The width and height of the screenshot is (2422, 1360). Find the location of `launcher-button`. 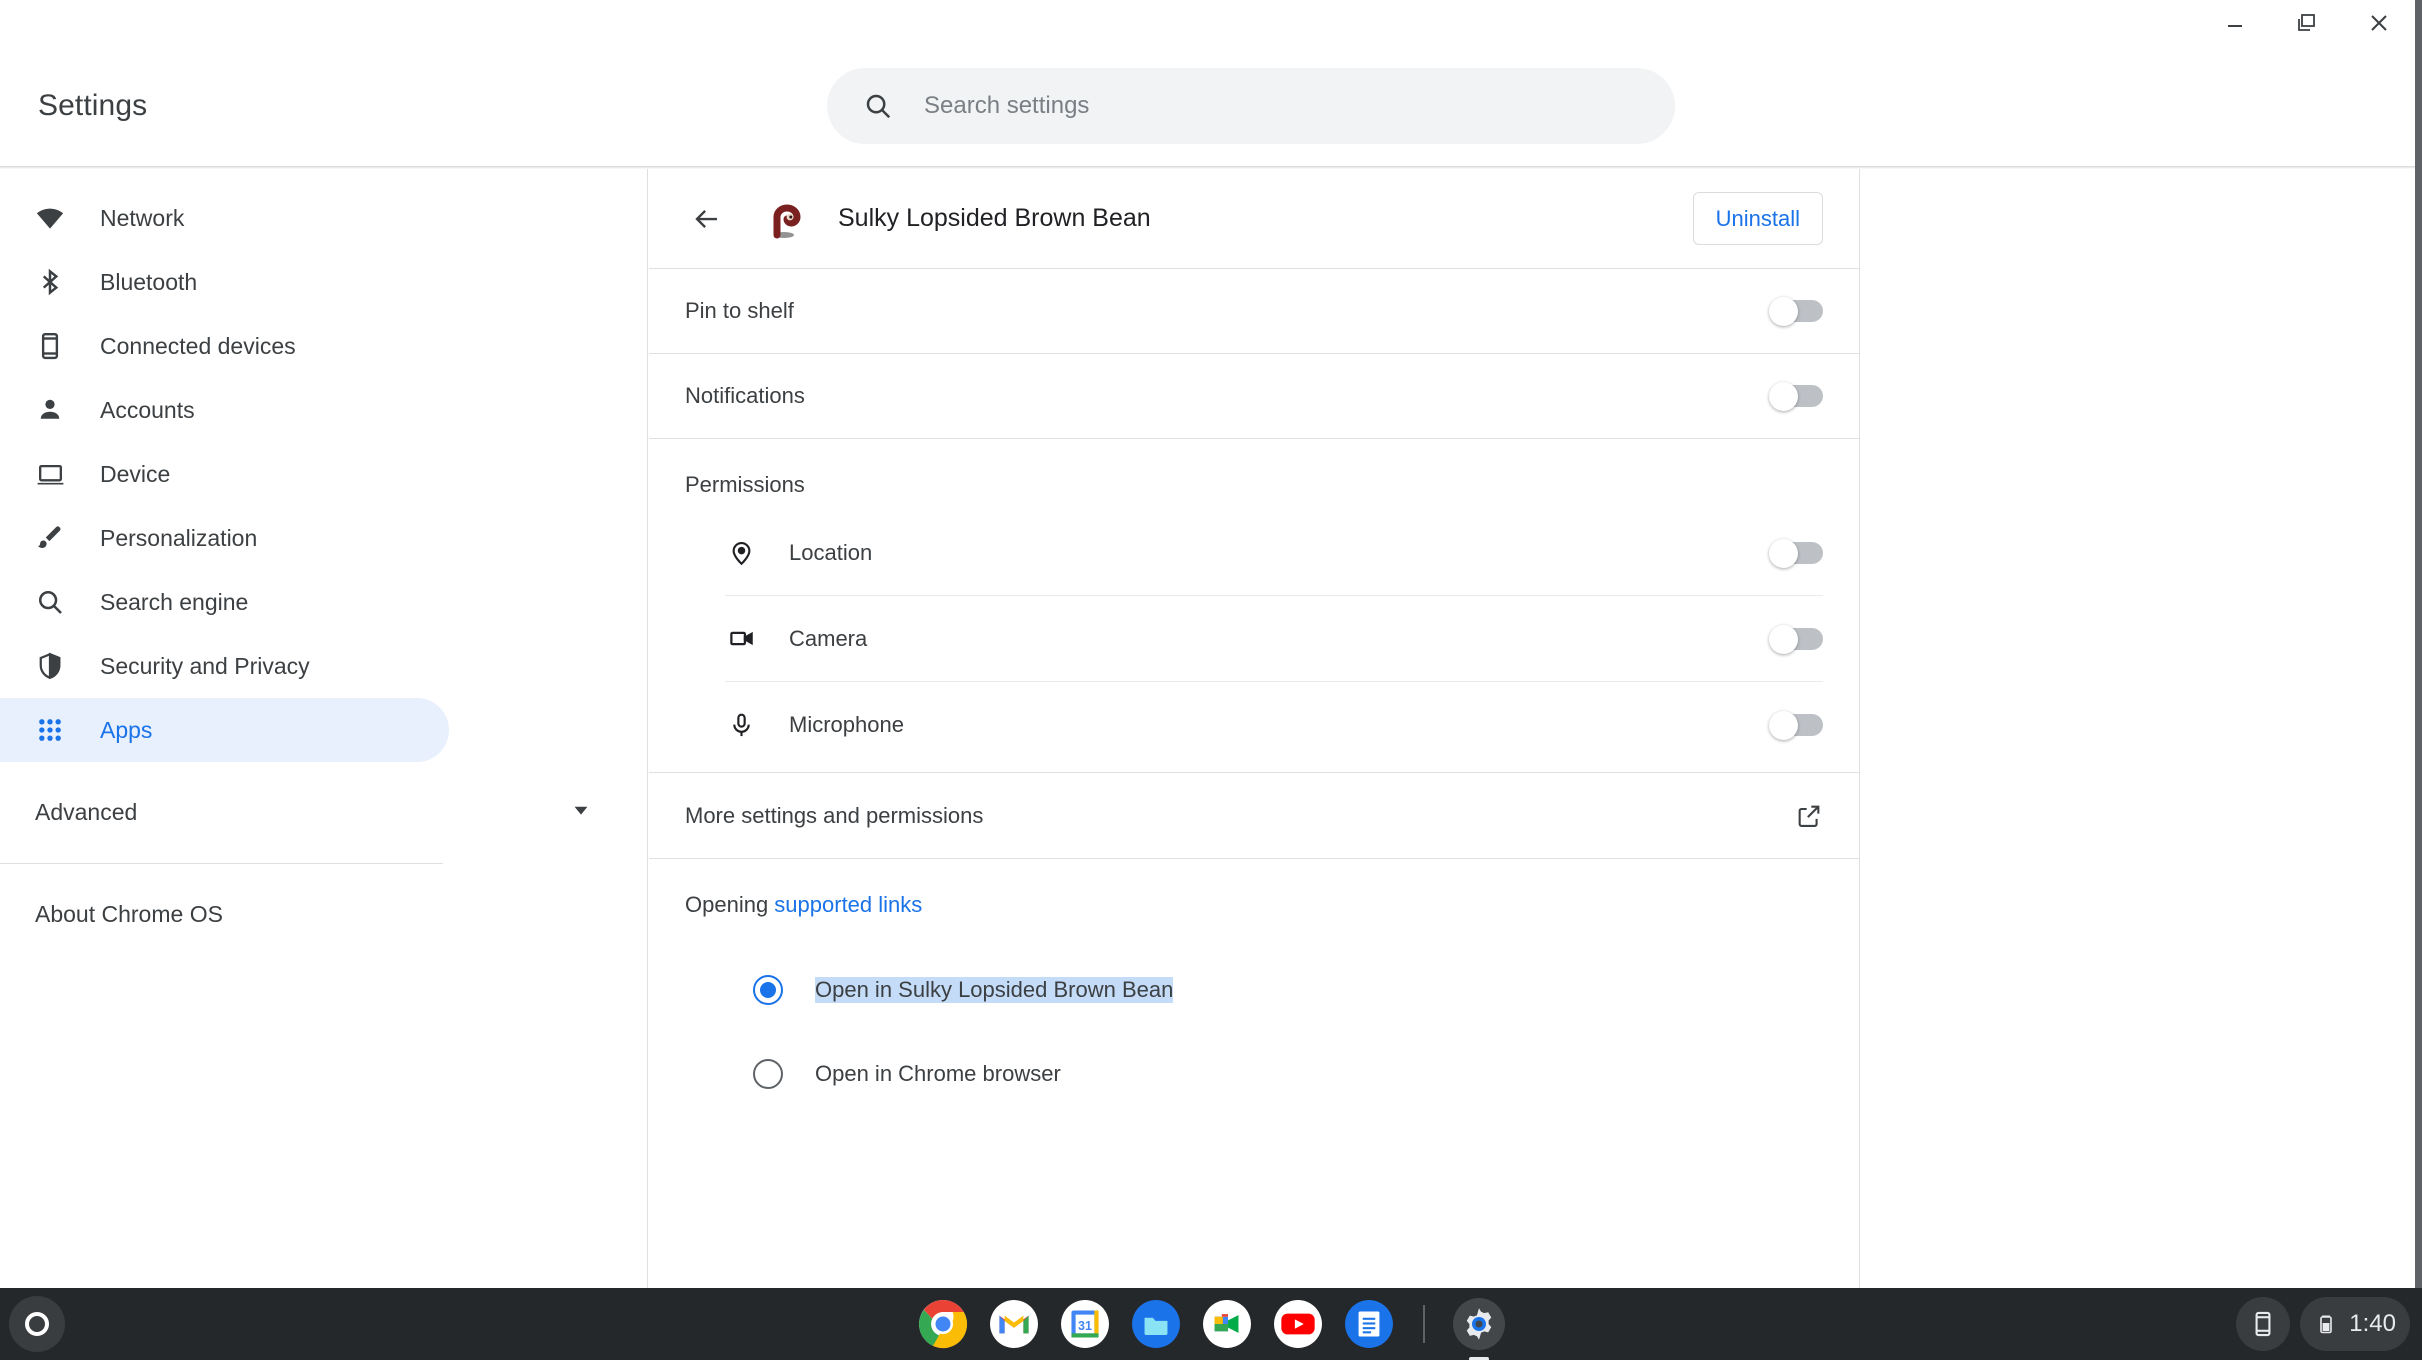

launcher-button is located at coordinates (37, 1324).